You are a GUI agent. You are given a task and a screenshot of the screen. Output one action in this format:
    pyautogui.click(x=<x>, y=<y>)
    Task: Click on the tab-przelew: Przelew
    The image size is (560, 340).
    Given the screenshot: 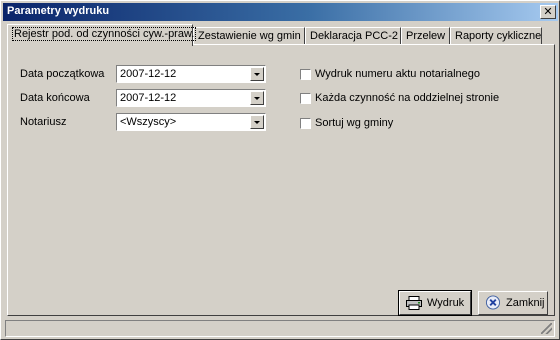 What is the action you would take?
    pyautogui.click(x=425, y=36)
    